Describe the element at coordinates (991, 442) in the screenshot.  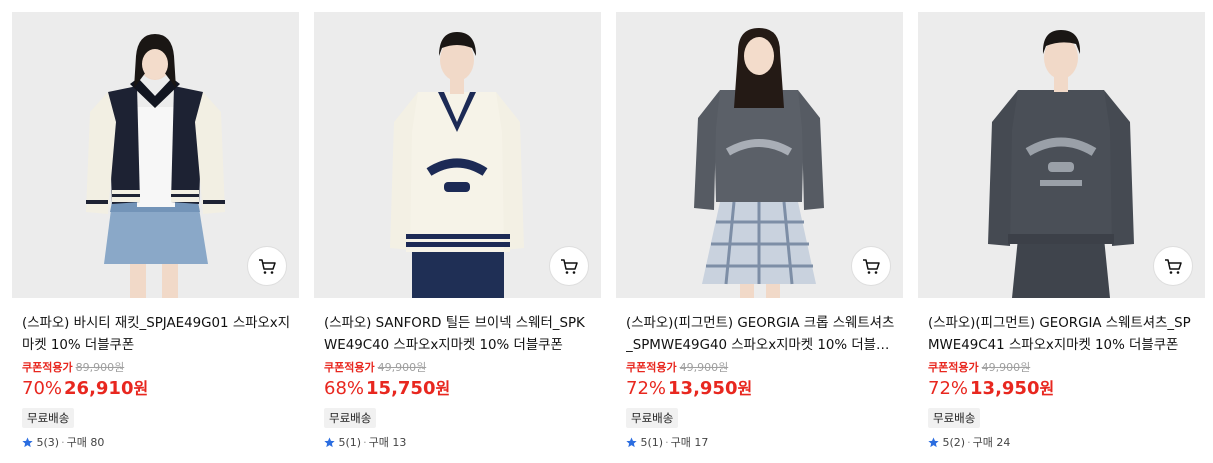
I see `purchase-count: 구매 24` at that location.